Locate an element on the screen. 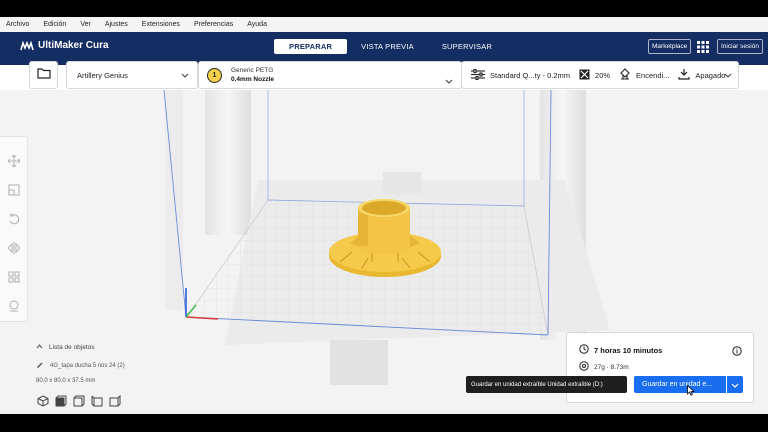 The height and width of the screenshot is (432, 768). object-name: 4G_tapa ducha 5 nos 24 (2) is located at coordinates (87, 366).